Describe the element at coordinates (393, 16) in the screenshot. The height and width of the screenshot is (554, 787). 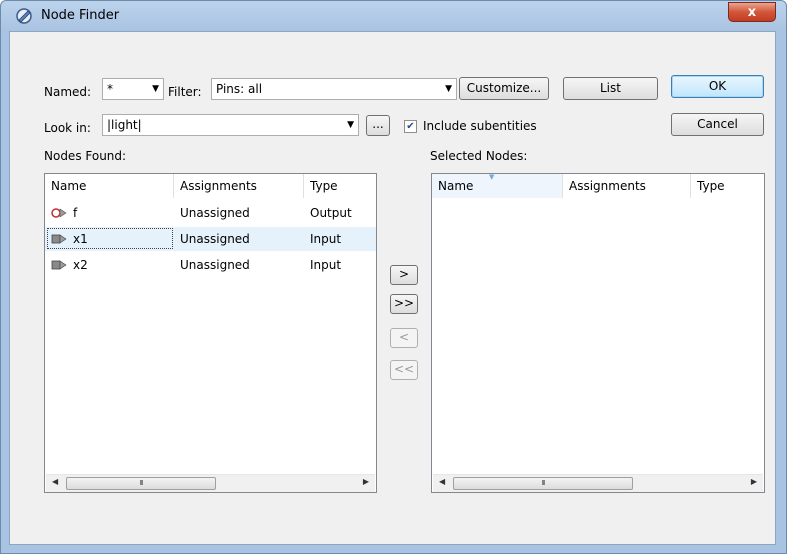
I see `title-bar: Node Finder x` at that location.